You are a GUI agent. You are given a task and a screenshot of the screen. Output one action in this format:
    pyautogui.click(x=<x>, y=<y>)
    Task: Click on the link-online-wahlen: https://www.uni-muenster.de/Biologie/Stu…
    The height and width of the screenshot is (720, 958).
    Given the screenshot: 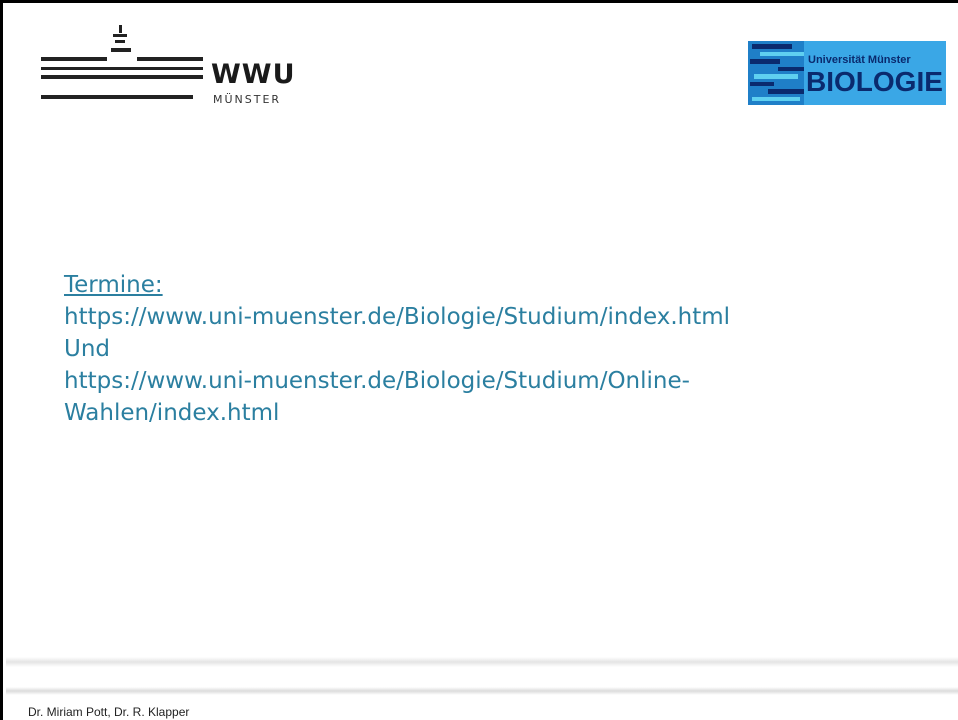 What is the action you would take?
    pyautogui.click(x=499, y=381)
    